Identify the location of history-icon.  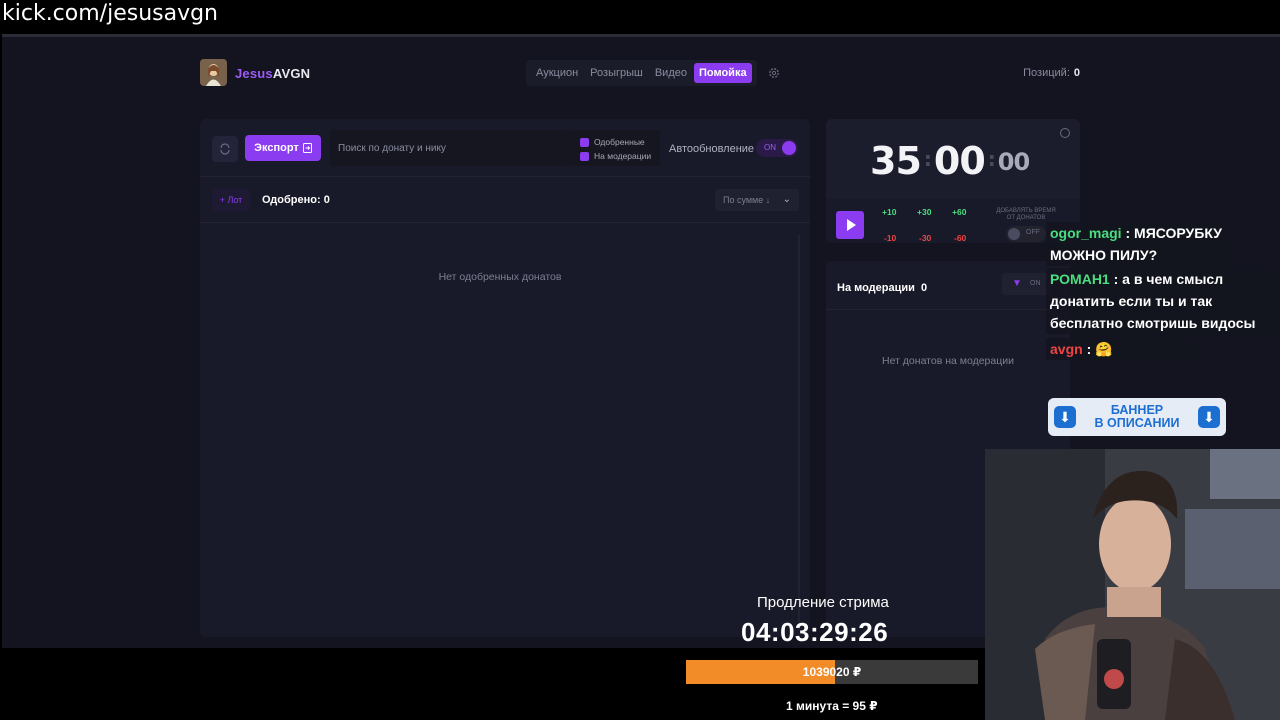
(1065, 133).